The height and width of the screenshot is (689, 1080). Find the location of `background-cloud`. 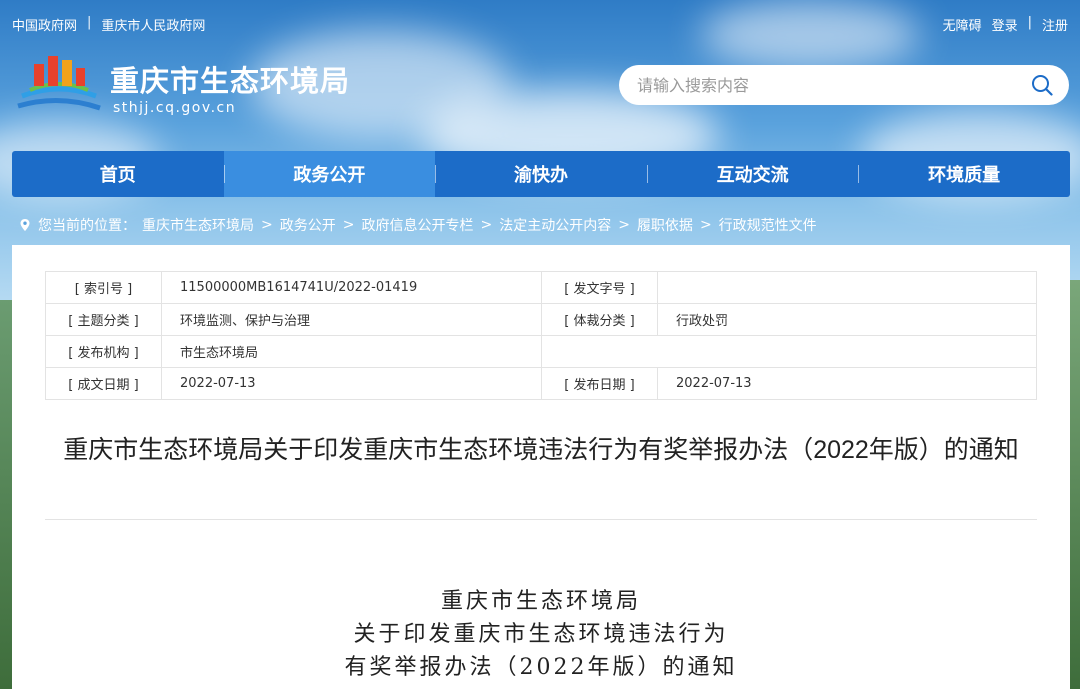

background-cloud is located at coordinates (810, 35).